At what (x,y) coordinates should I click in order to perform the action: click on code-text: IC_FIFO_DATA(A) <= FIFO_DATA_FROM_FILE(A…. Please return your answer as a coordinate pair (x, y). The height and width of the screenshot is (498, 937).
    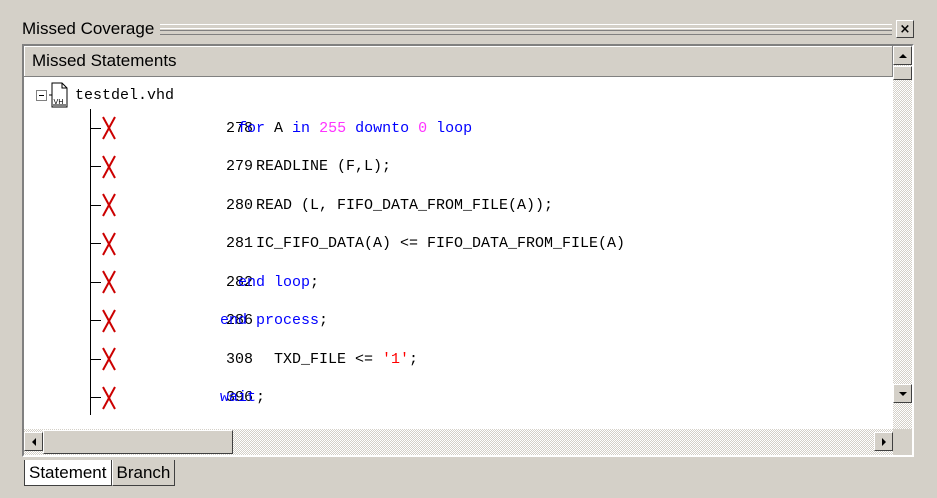
    Looking at the image, I should click on (440, 243).